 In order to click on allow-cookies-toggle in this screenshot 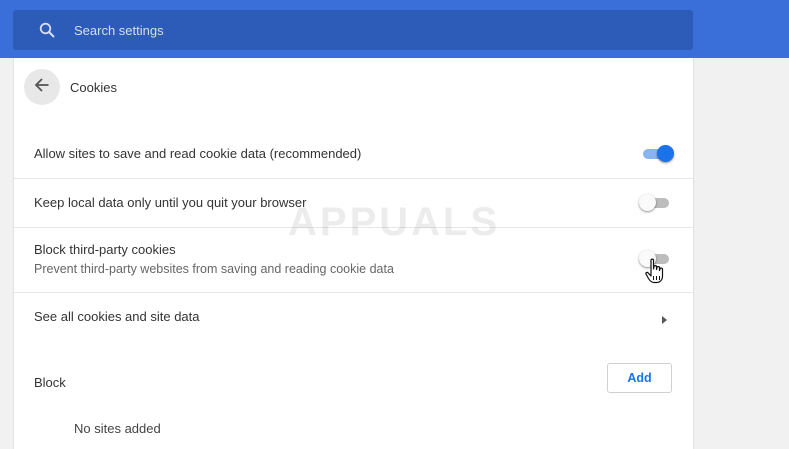, I will do `click(657, 154)`.